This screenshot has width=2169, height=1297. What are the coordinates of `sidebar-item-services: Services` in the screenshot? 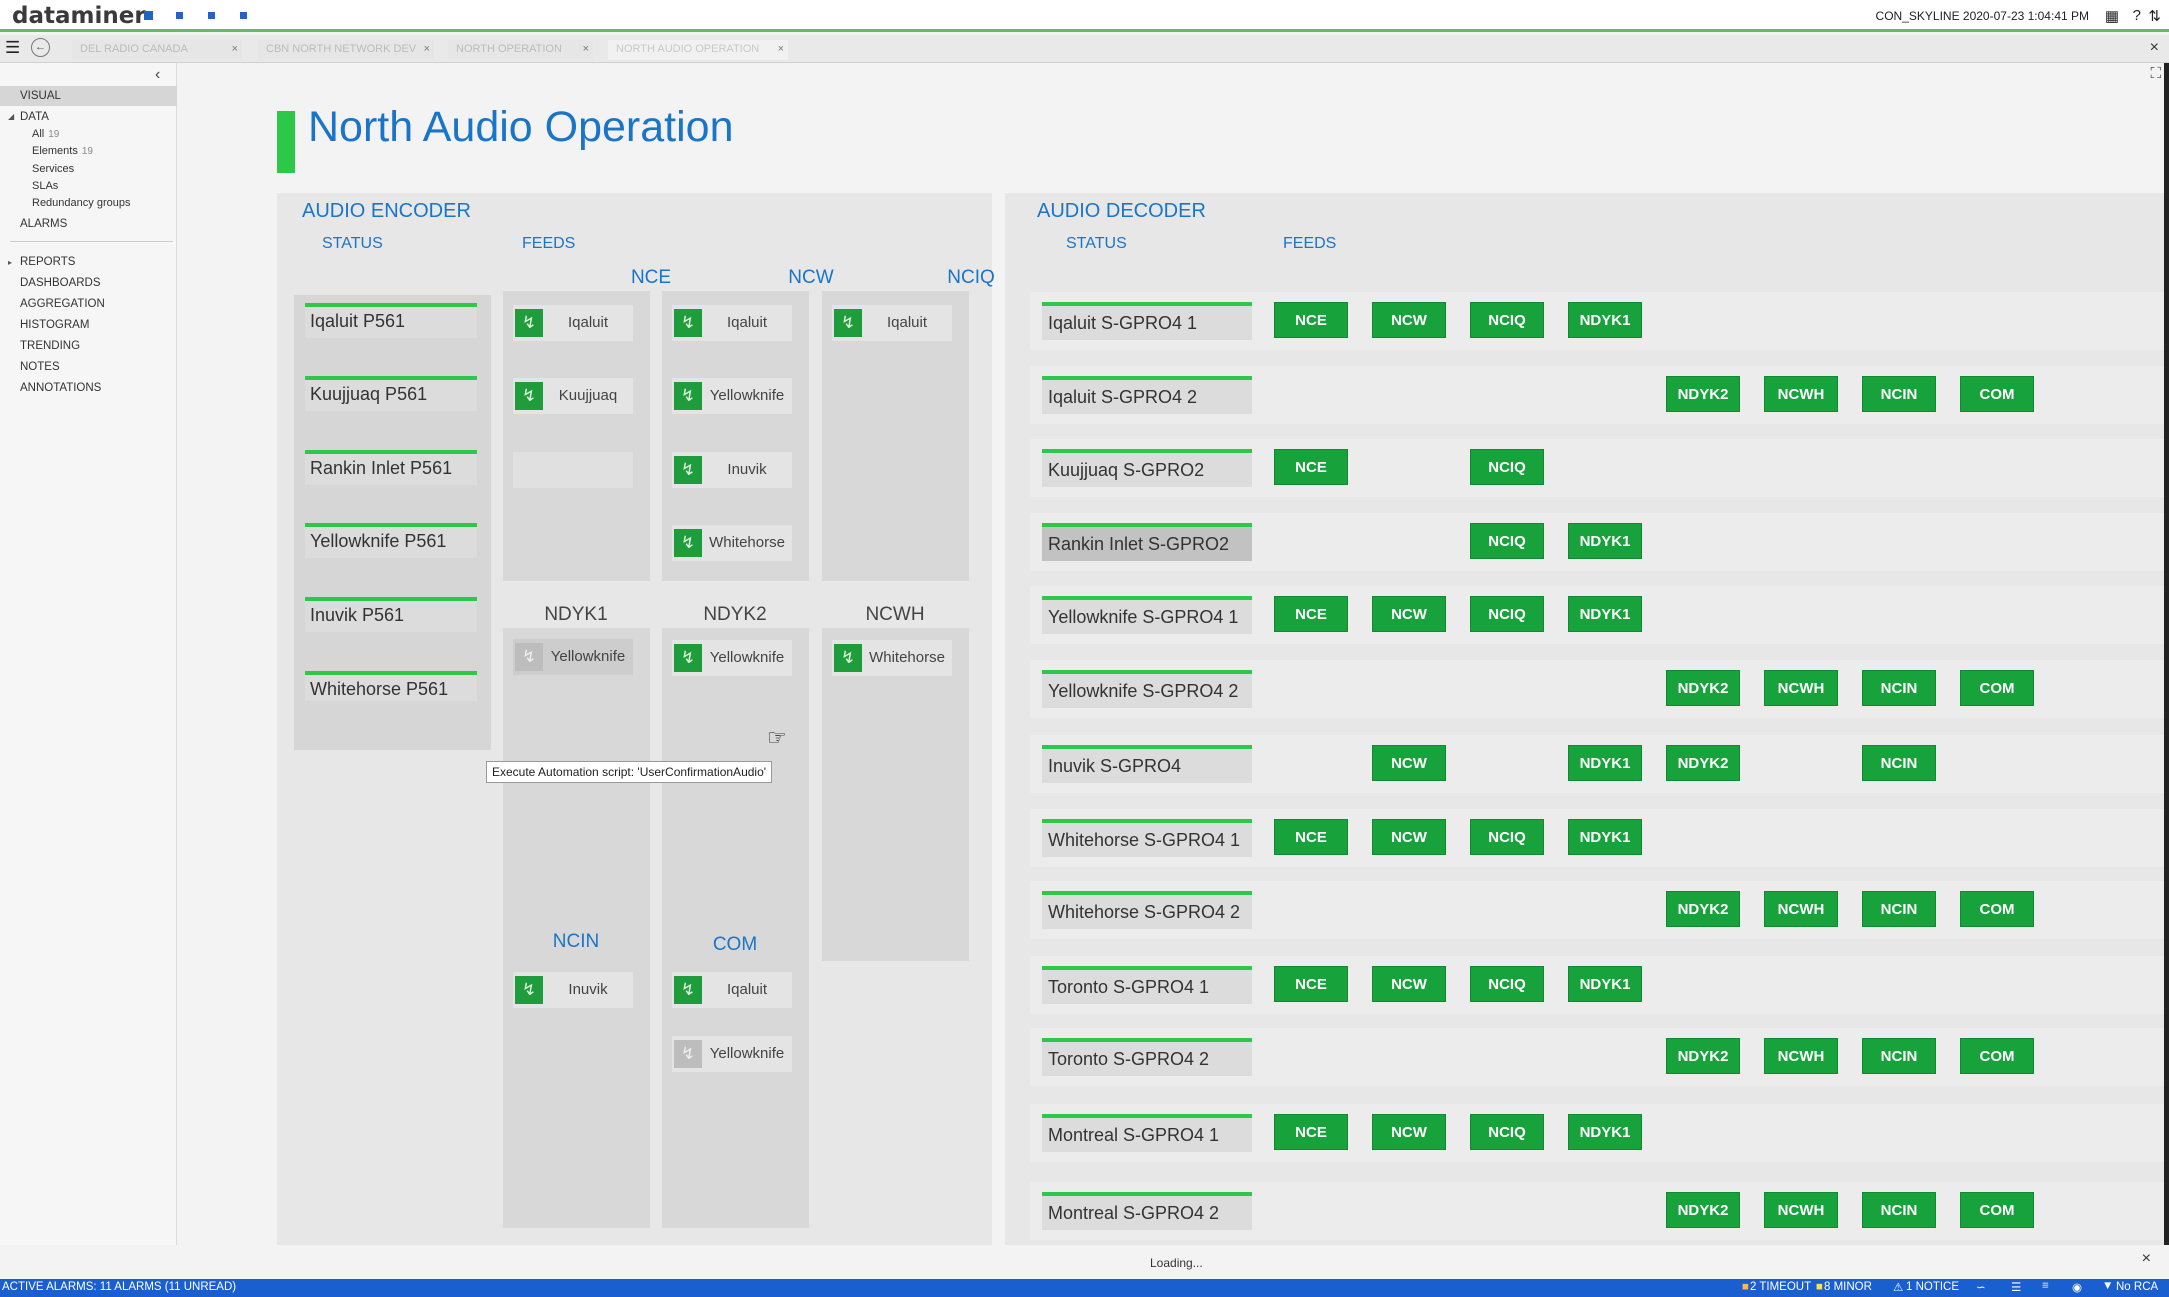 It's located at (53, 169).